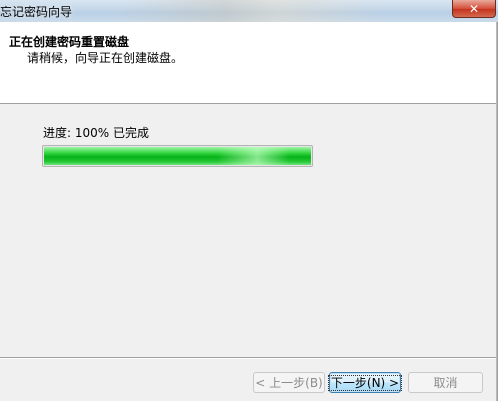 The width and height of the screenshot is (498, 401). What do you see at coordinates (249, 11) in the screenshot?
I see `title-bar: 忘记密码向导 ✕` at bounding box center [249, 11].